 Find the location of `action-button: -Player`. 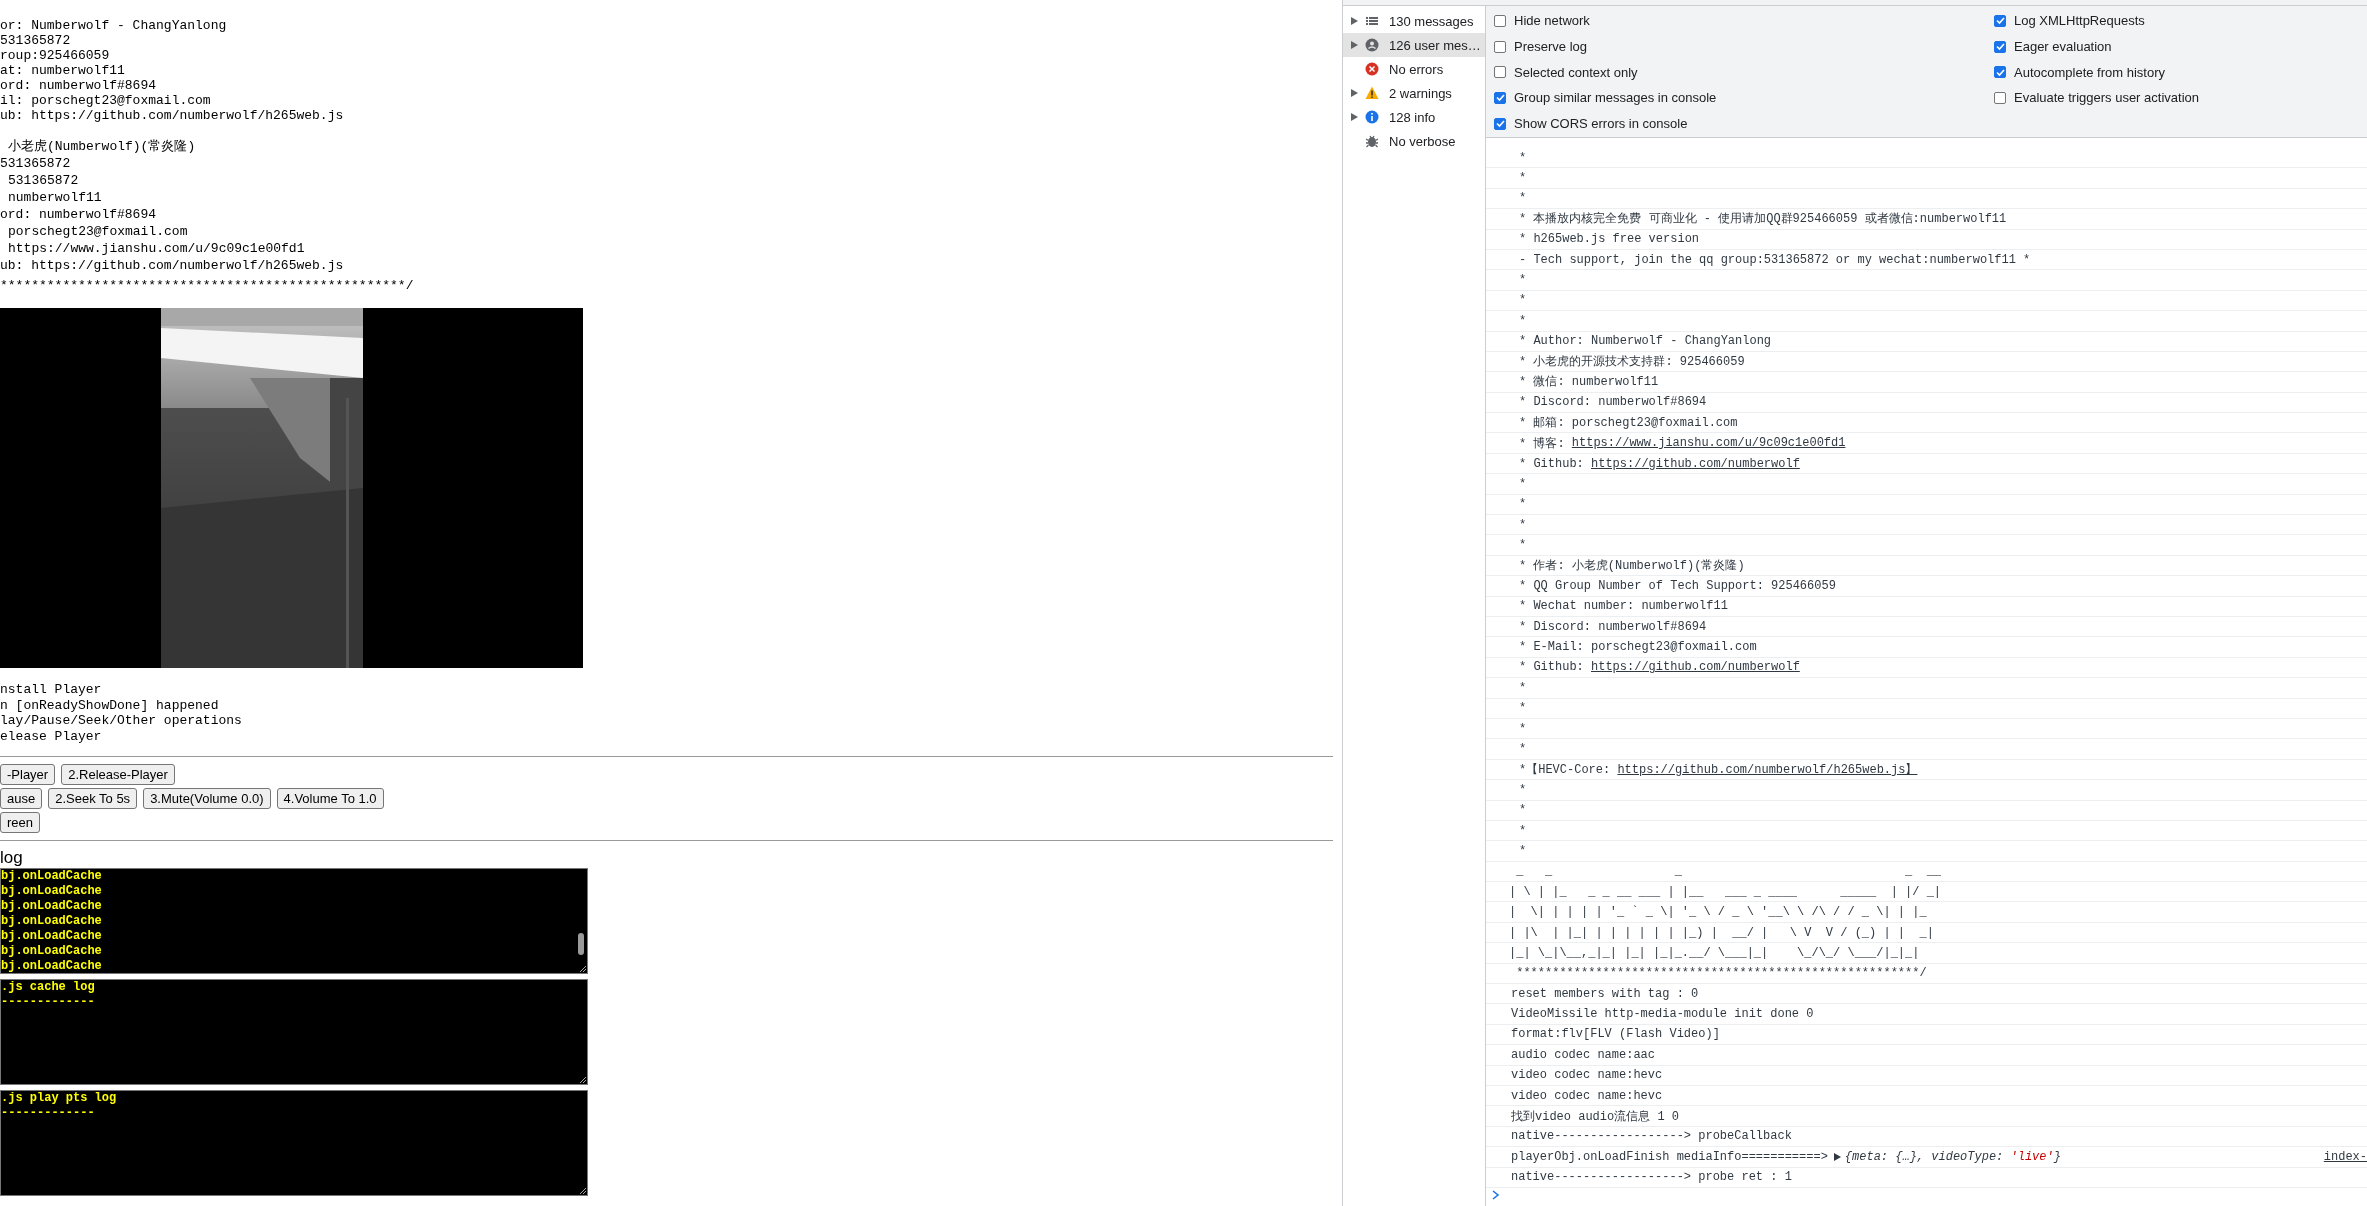

action-button: -Player is located at coordinates (28, 774).